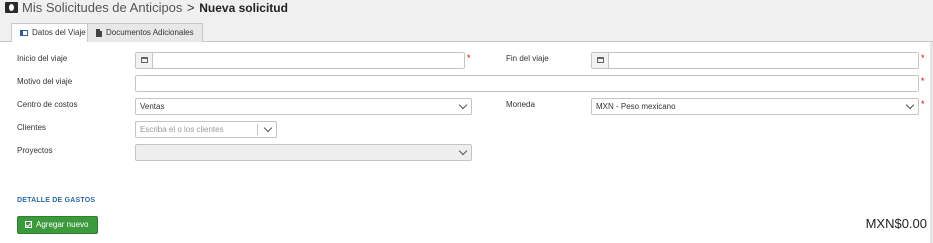 The width and height of the screenshot is (933, 243). Describe the element at coordinates (31, 127) in the screenshot. I see `clientes-label: Clientes` at that location.